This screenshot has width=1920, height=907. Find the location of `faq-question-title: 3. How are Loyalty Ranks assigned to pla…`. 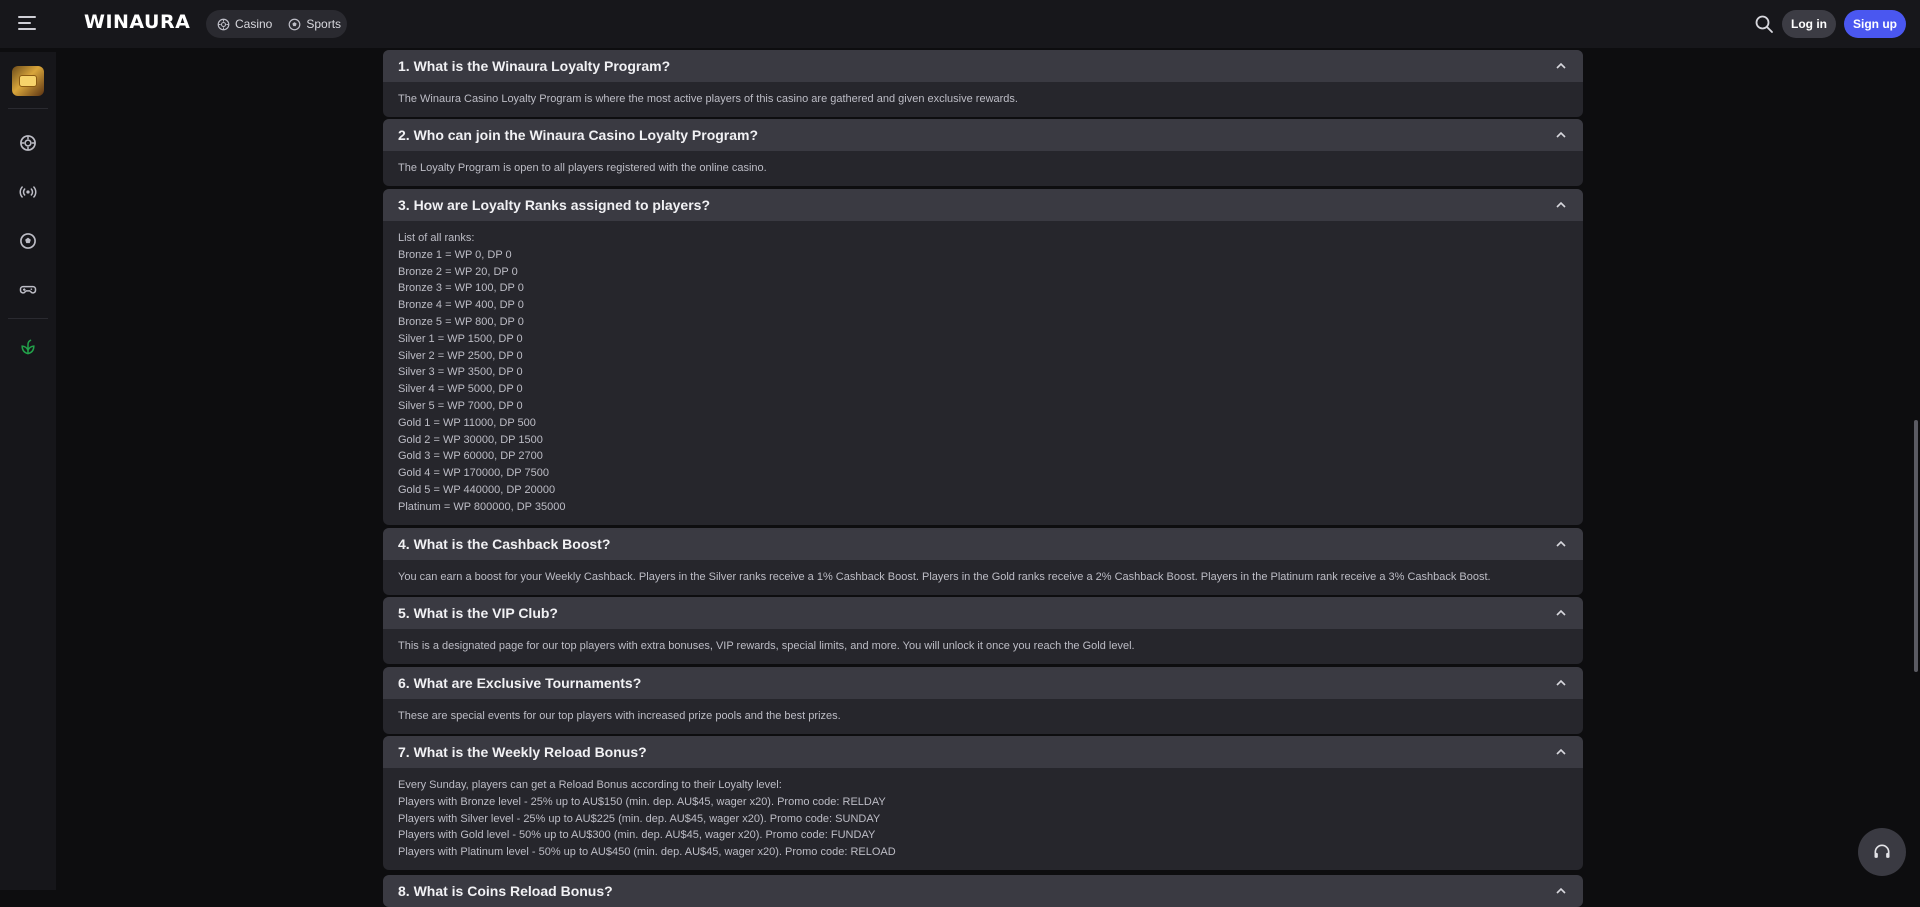

faq-question-title: 3. How are Loyalty Ranks assigned to pla… is located at coordinates (554, 205).